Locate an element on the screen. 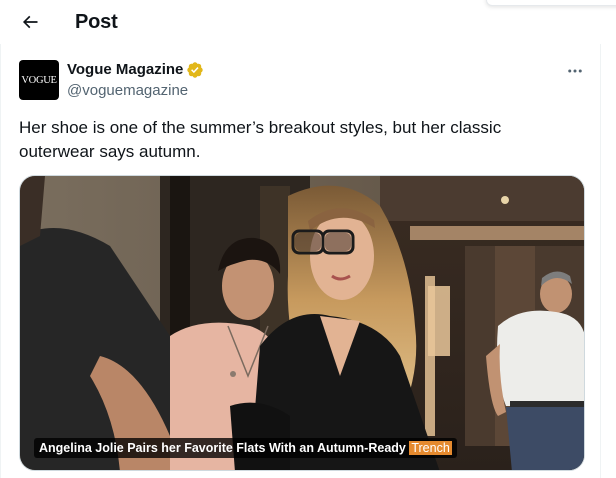 The image size is (616, 478). author-name: Vogue Magazine is located at coordinates (125, 69).